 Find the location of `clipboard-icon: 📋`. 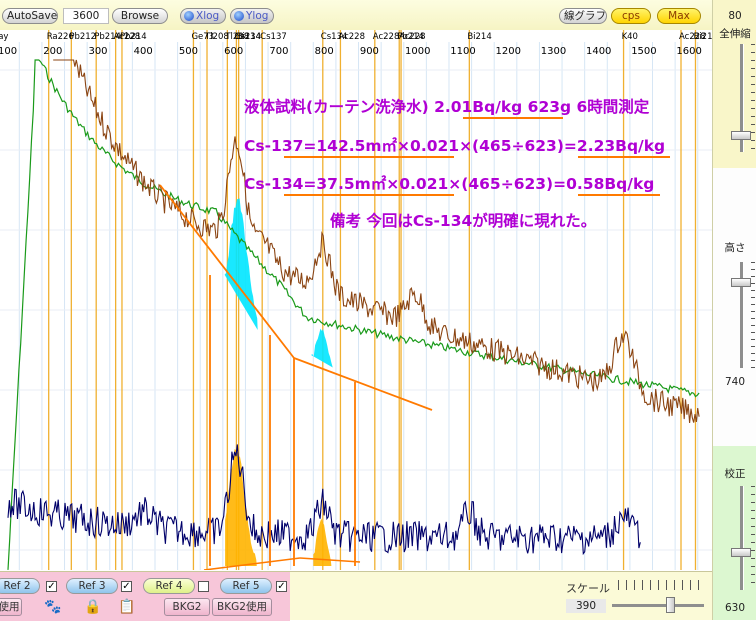

clipboard-icon: 📋 is located at coordinates (126, 607).